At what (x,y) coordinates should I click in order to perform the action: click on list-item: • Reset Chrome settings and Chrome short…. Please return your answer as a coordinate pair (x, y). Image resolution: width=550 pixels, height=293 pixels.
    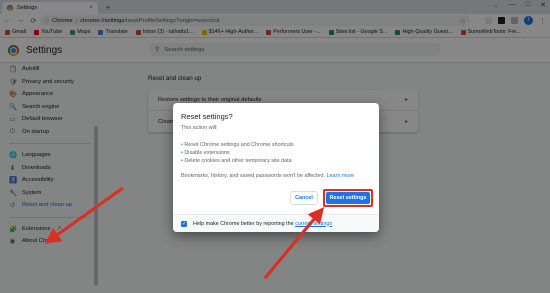
    Looking at the image, I should click on (237, 145).